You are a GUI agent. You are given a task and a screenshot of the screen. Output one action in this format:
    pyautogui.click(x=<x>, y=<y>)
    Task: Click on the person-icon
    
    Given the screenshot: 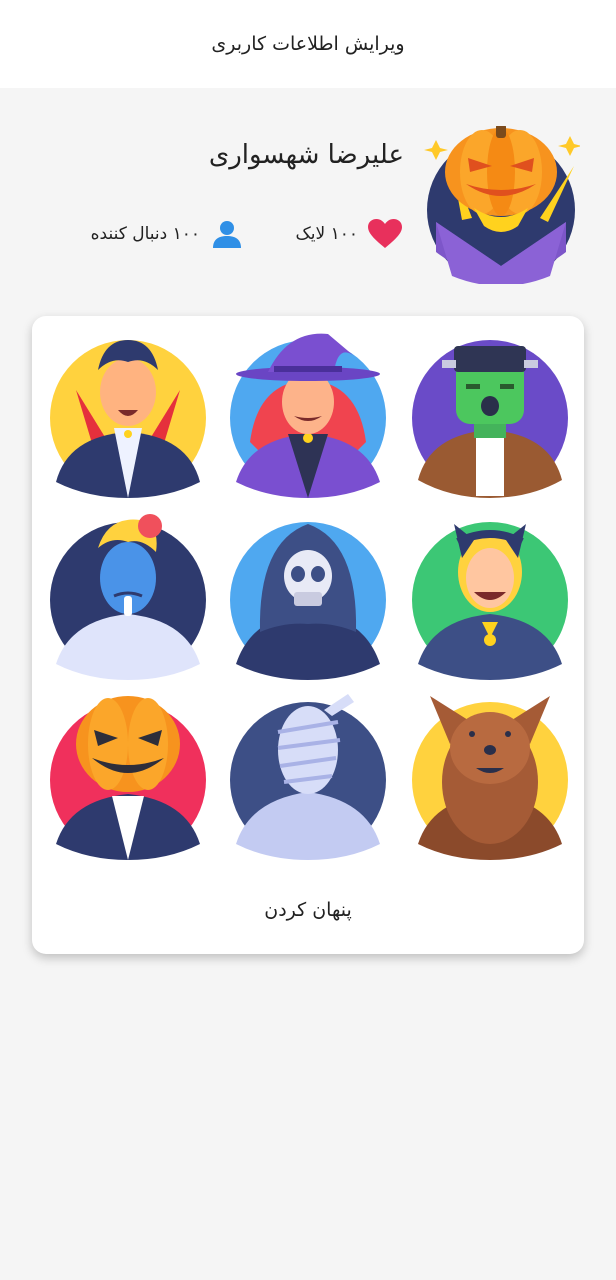 What is the action you would take?
    pyautogui.click(x=227, y=234)
    